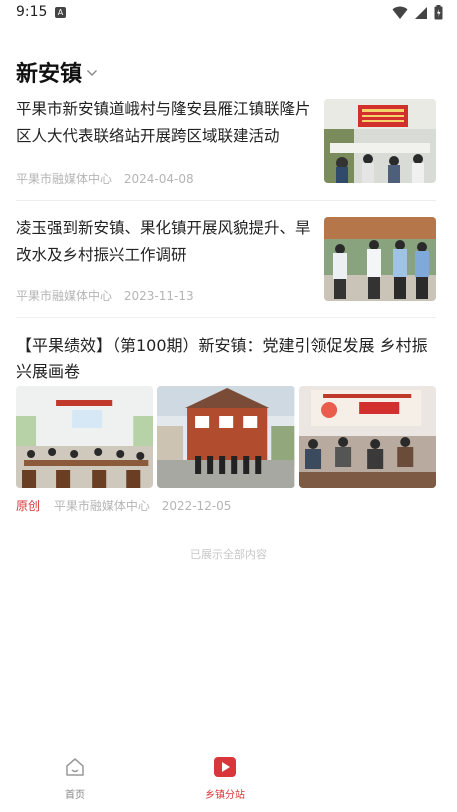 This screenshot has width=457, height=812. I want to click on article-meta: 平果市融媒体中心 2024-04-08, so click(105, 178).